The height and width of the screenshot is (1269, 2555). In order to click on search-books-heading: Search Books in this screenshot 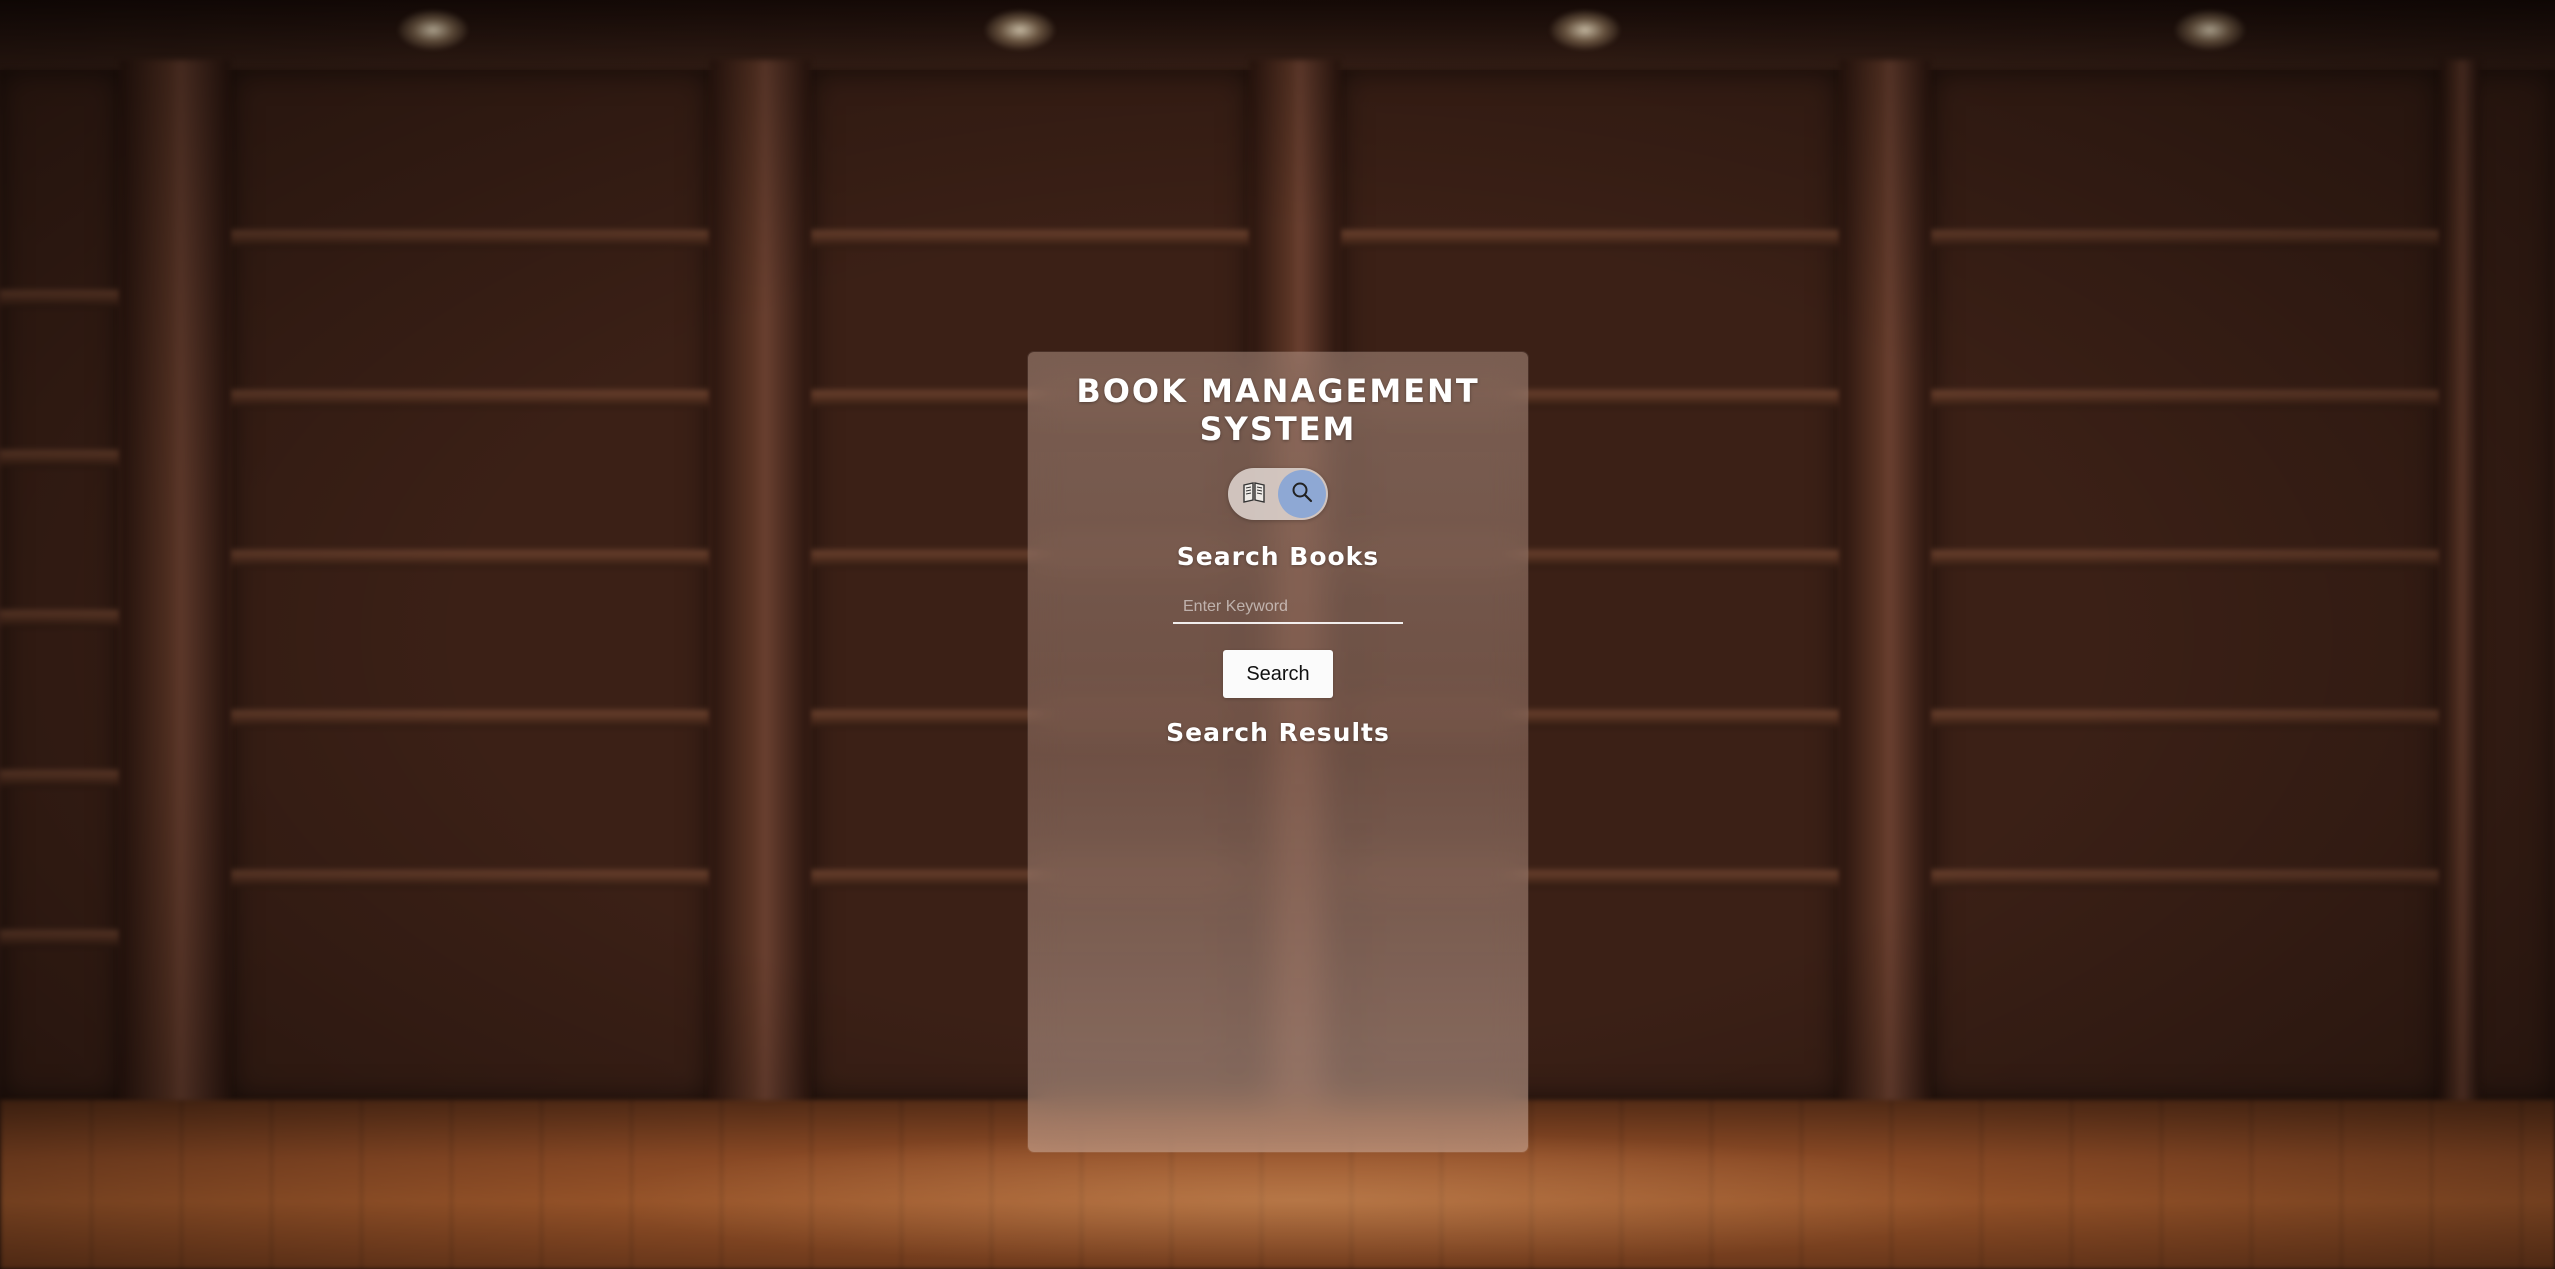, I will do `click(1278, 556)`.